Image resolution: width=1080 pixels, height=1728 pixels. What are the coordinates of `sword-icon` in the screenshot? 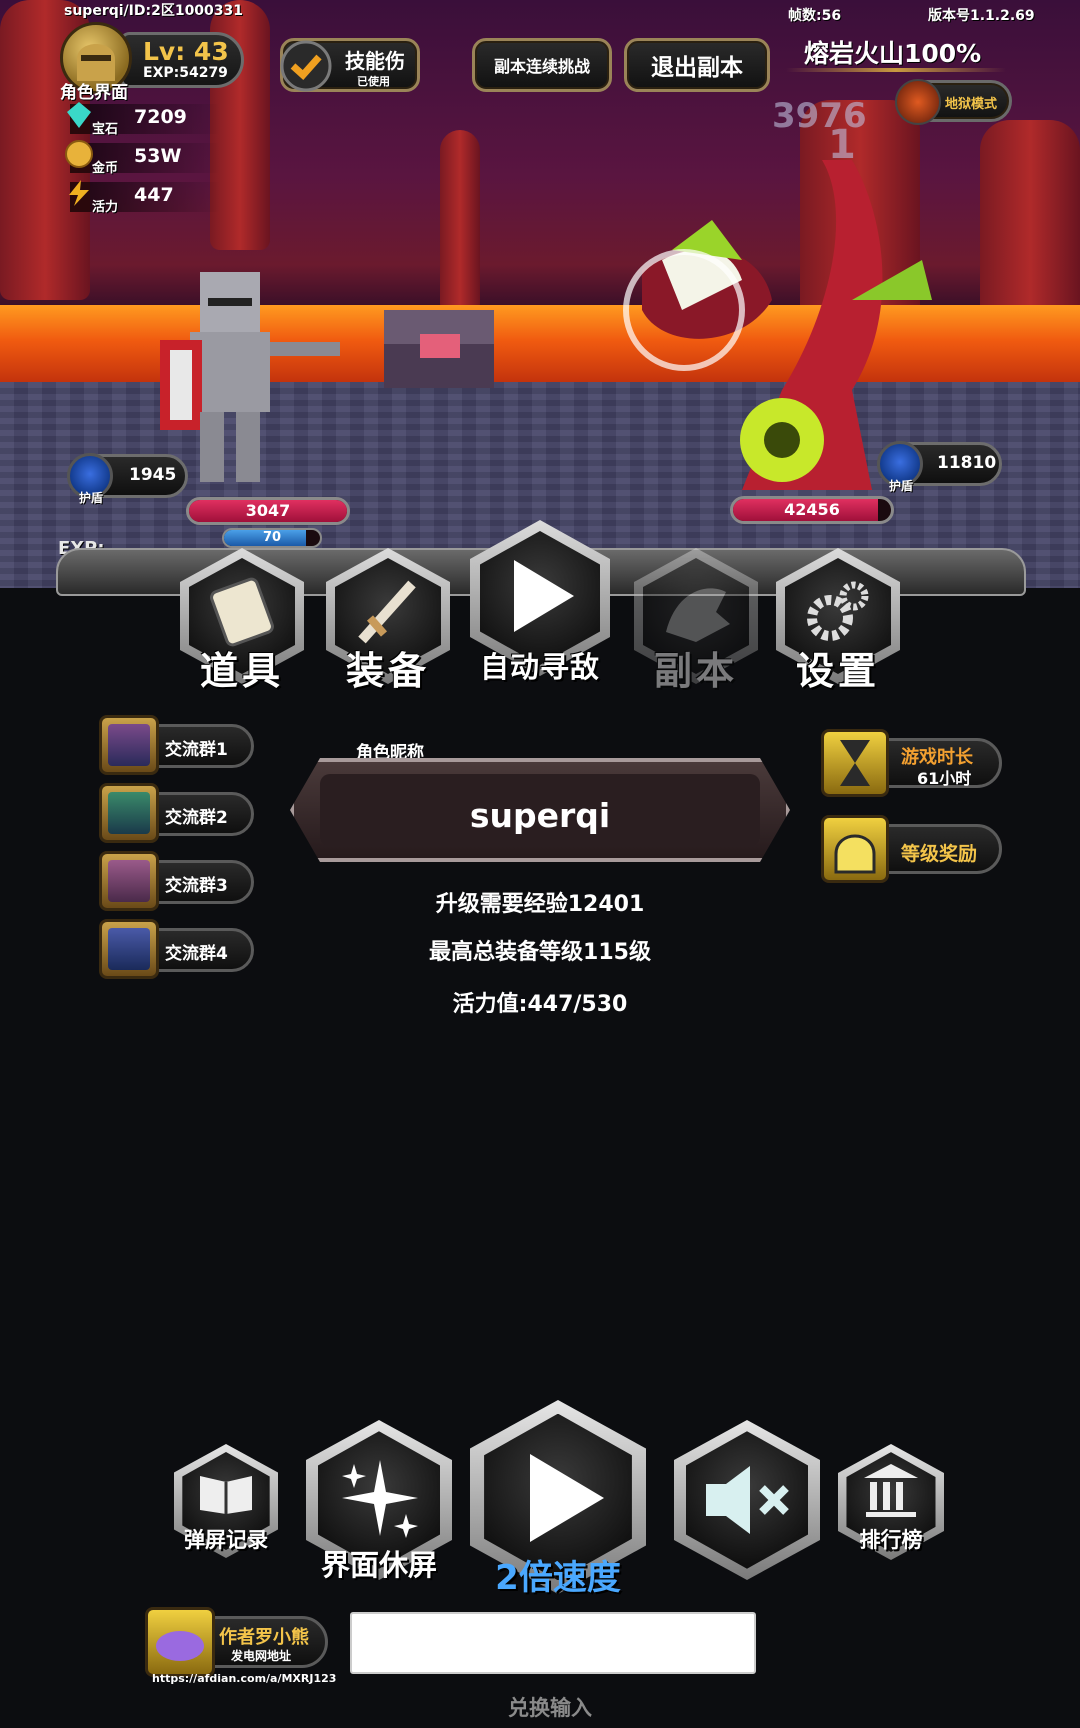 It's located at (387, 612).